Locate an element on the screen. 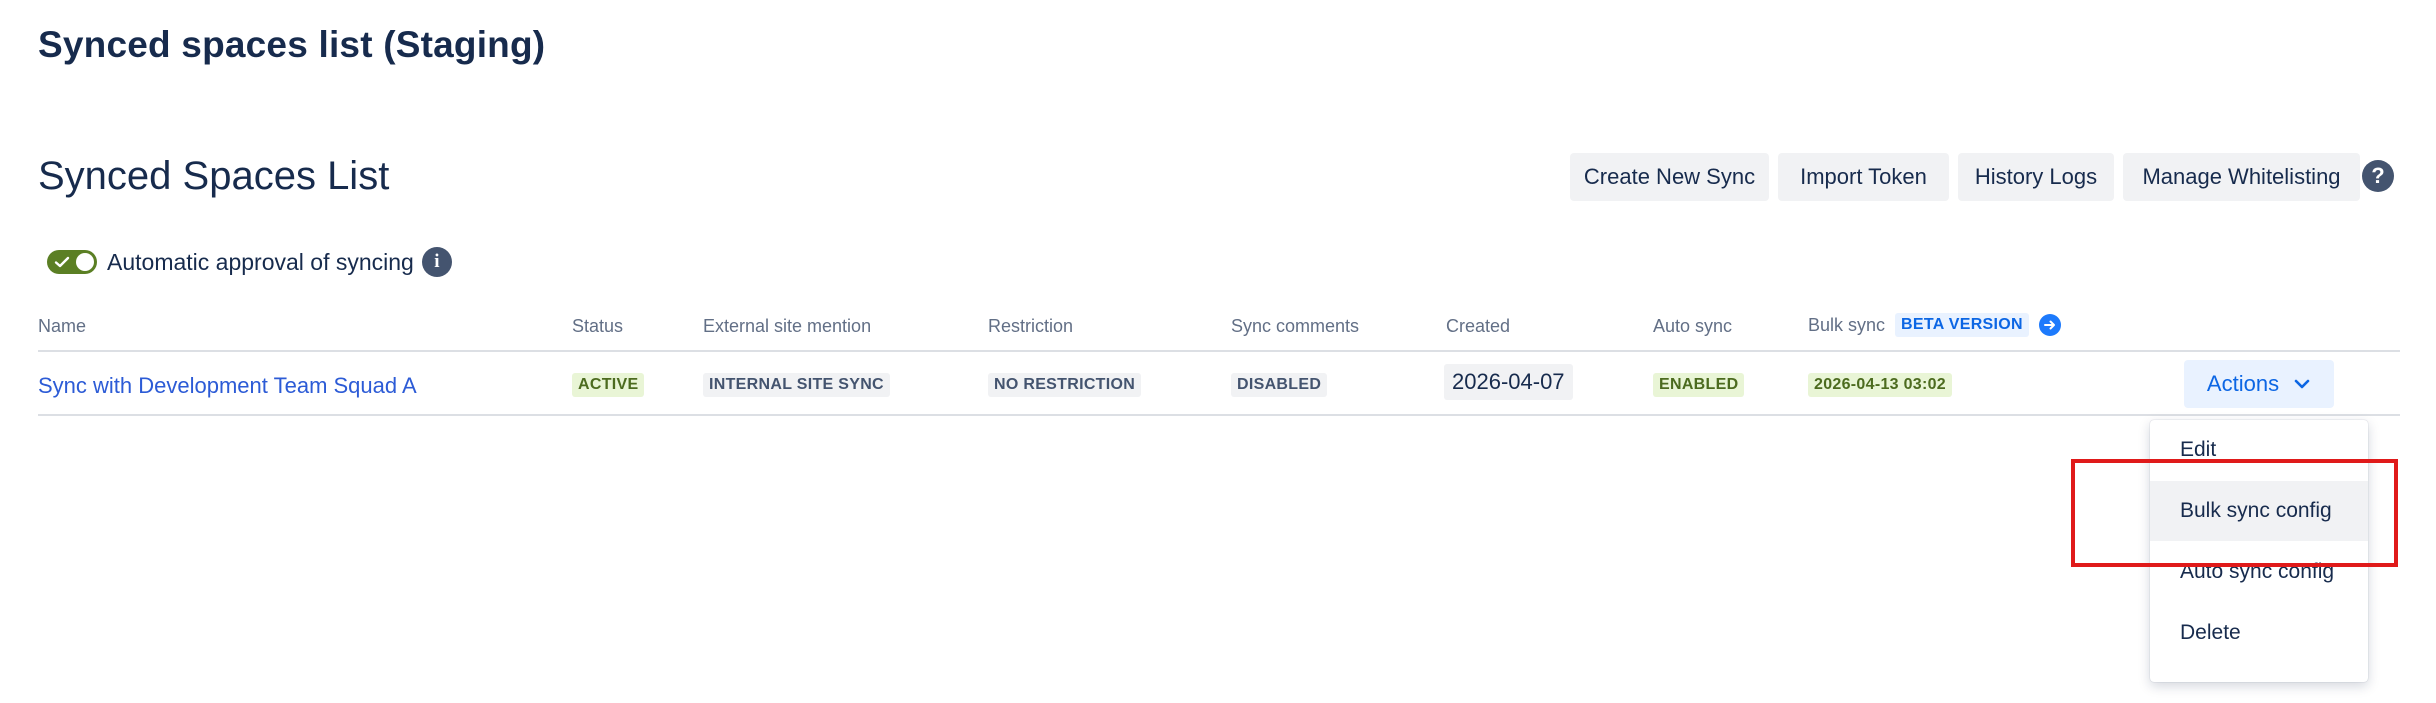 Image resolution: width=2436 pixels, height=703 pixels. header-divider is located at coordinates (1219, 351).